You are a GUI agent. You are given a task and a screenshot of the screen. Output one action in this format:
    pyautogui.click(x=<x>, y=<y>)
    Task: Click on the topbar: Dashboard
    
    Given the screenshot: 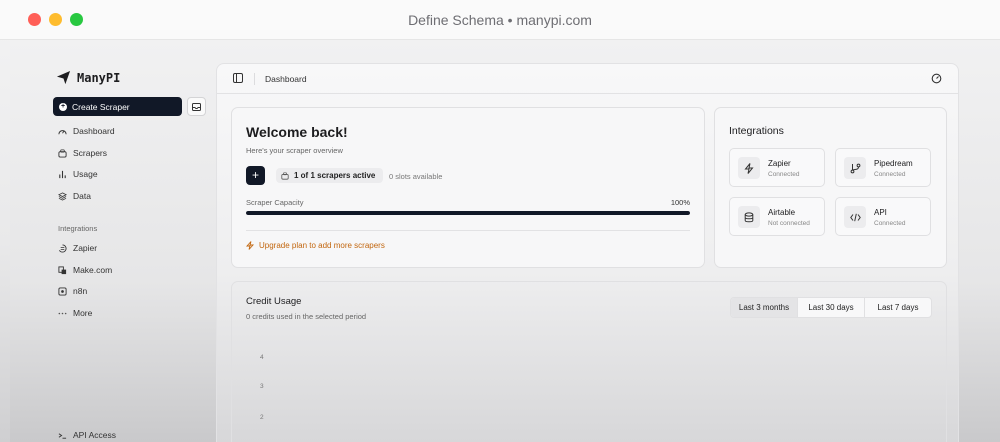 What is the action you would take?
    pyautogui.click(x=587, y=79)
    